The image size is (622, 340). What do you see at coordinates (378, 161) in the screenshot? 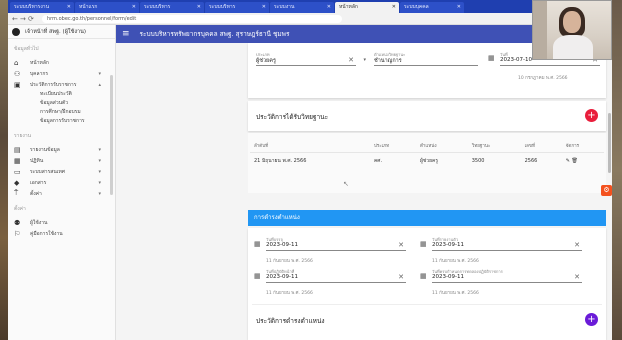
I see `table-cell: คศ.` at bounding box center [378, 161].